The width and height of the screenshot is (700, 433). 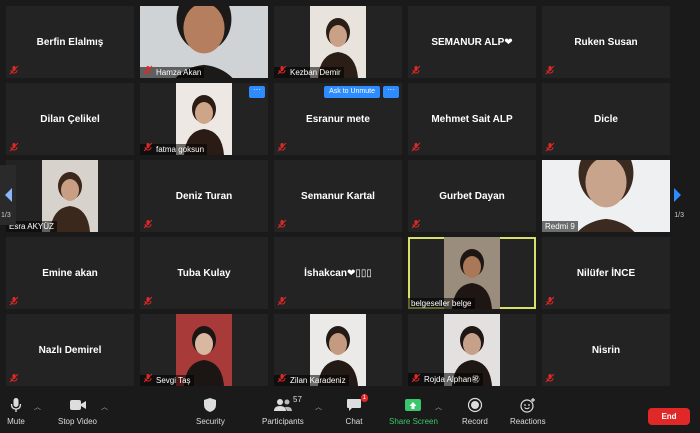 I want to click on video-camera-icon, so click(x=77, y=405).